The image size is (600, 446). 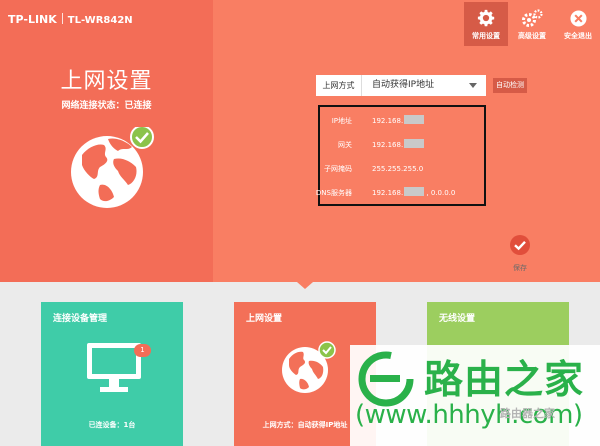 What do you see at coordinates (386, 379) in the screenshot?
I see `watermark-logo-icon` at bounding box center [386, 379].